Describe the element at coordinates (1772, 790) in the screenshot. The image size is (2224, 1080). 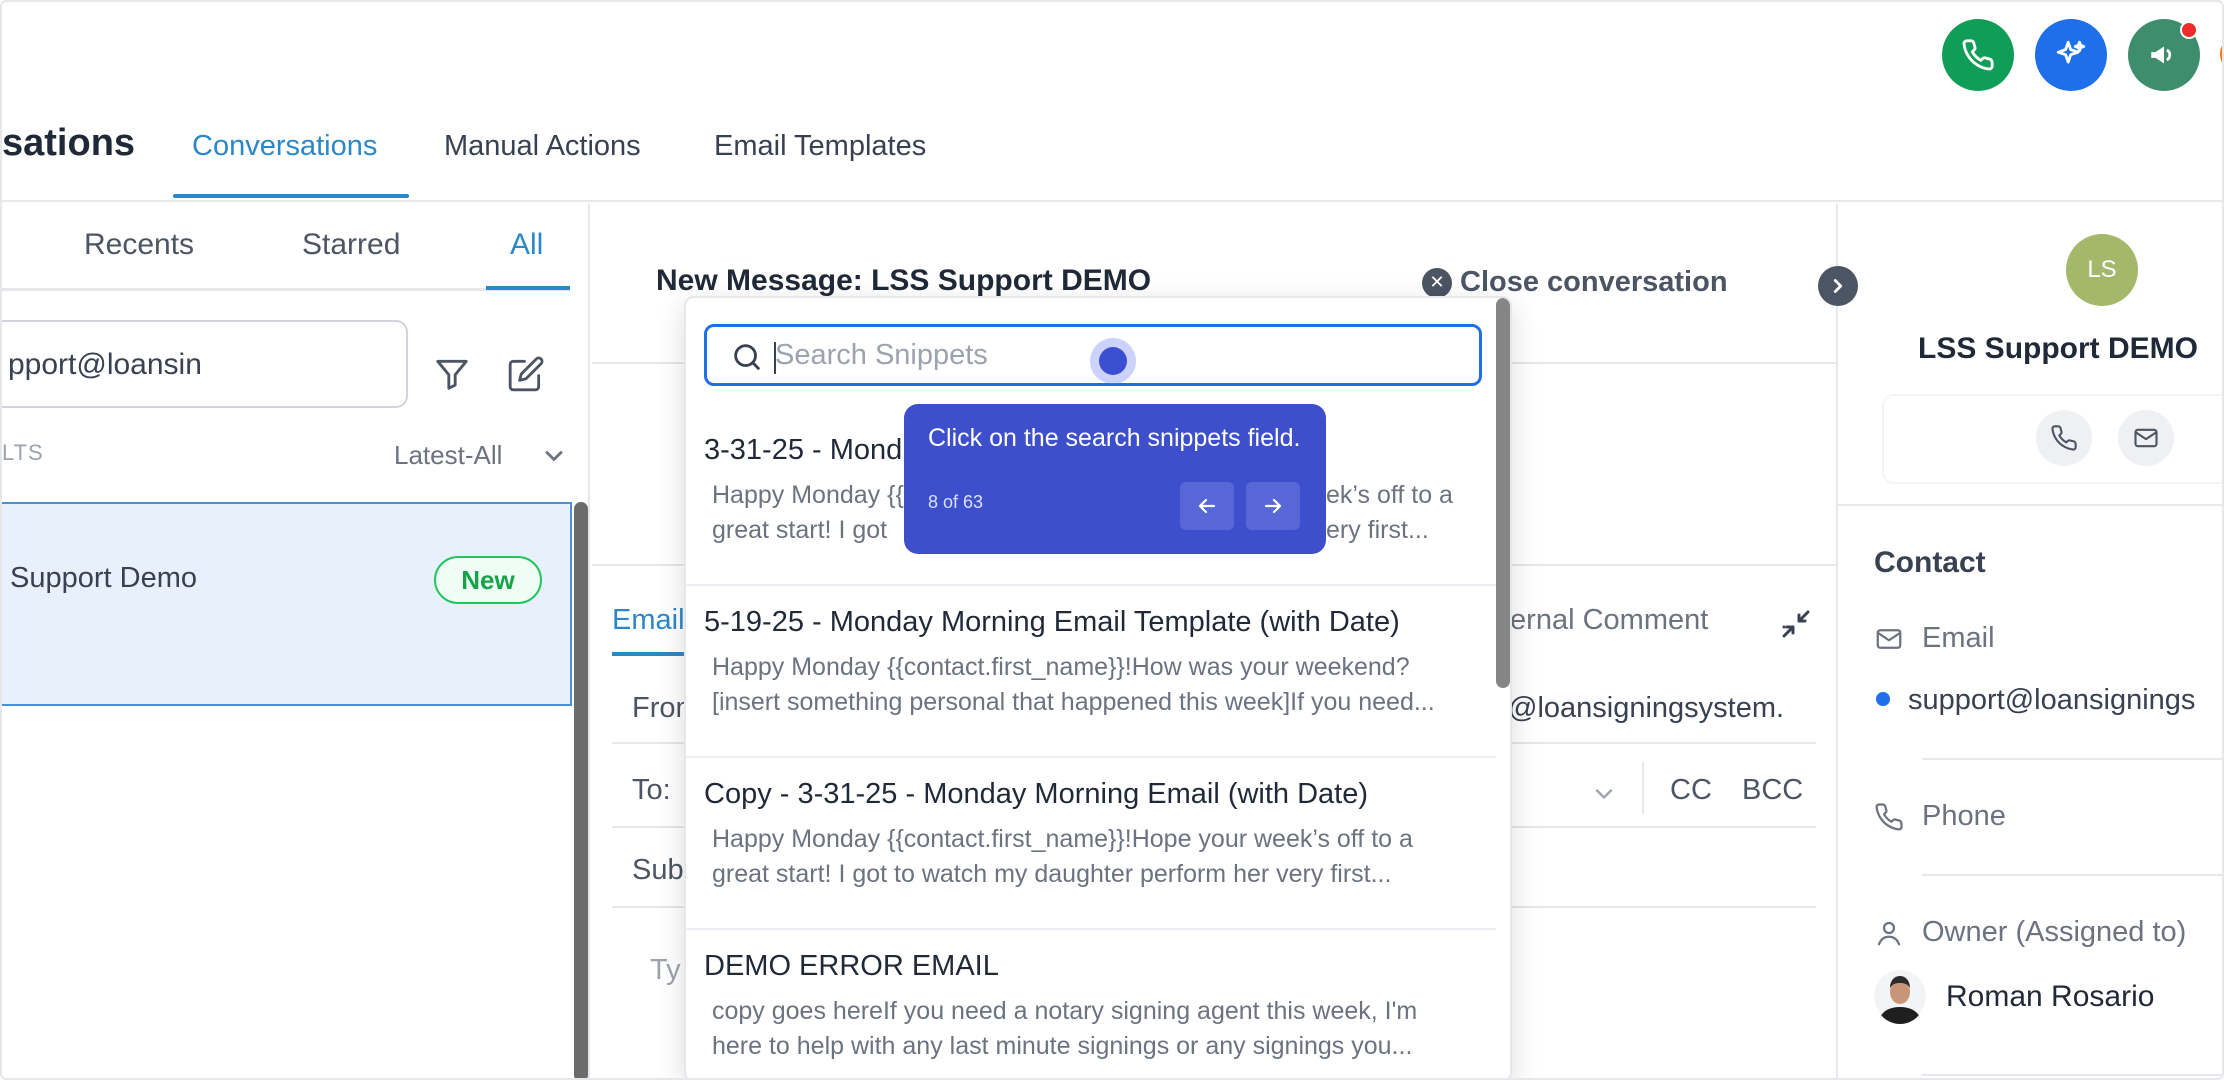
I see `bcc-button: BCC` at that location.